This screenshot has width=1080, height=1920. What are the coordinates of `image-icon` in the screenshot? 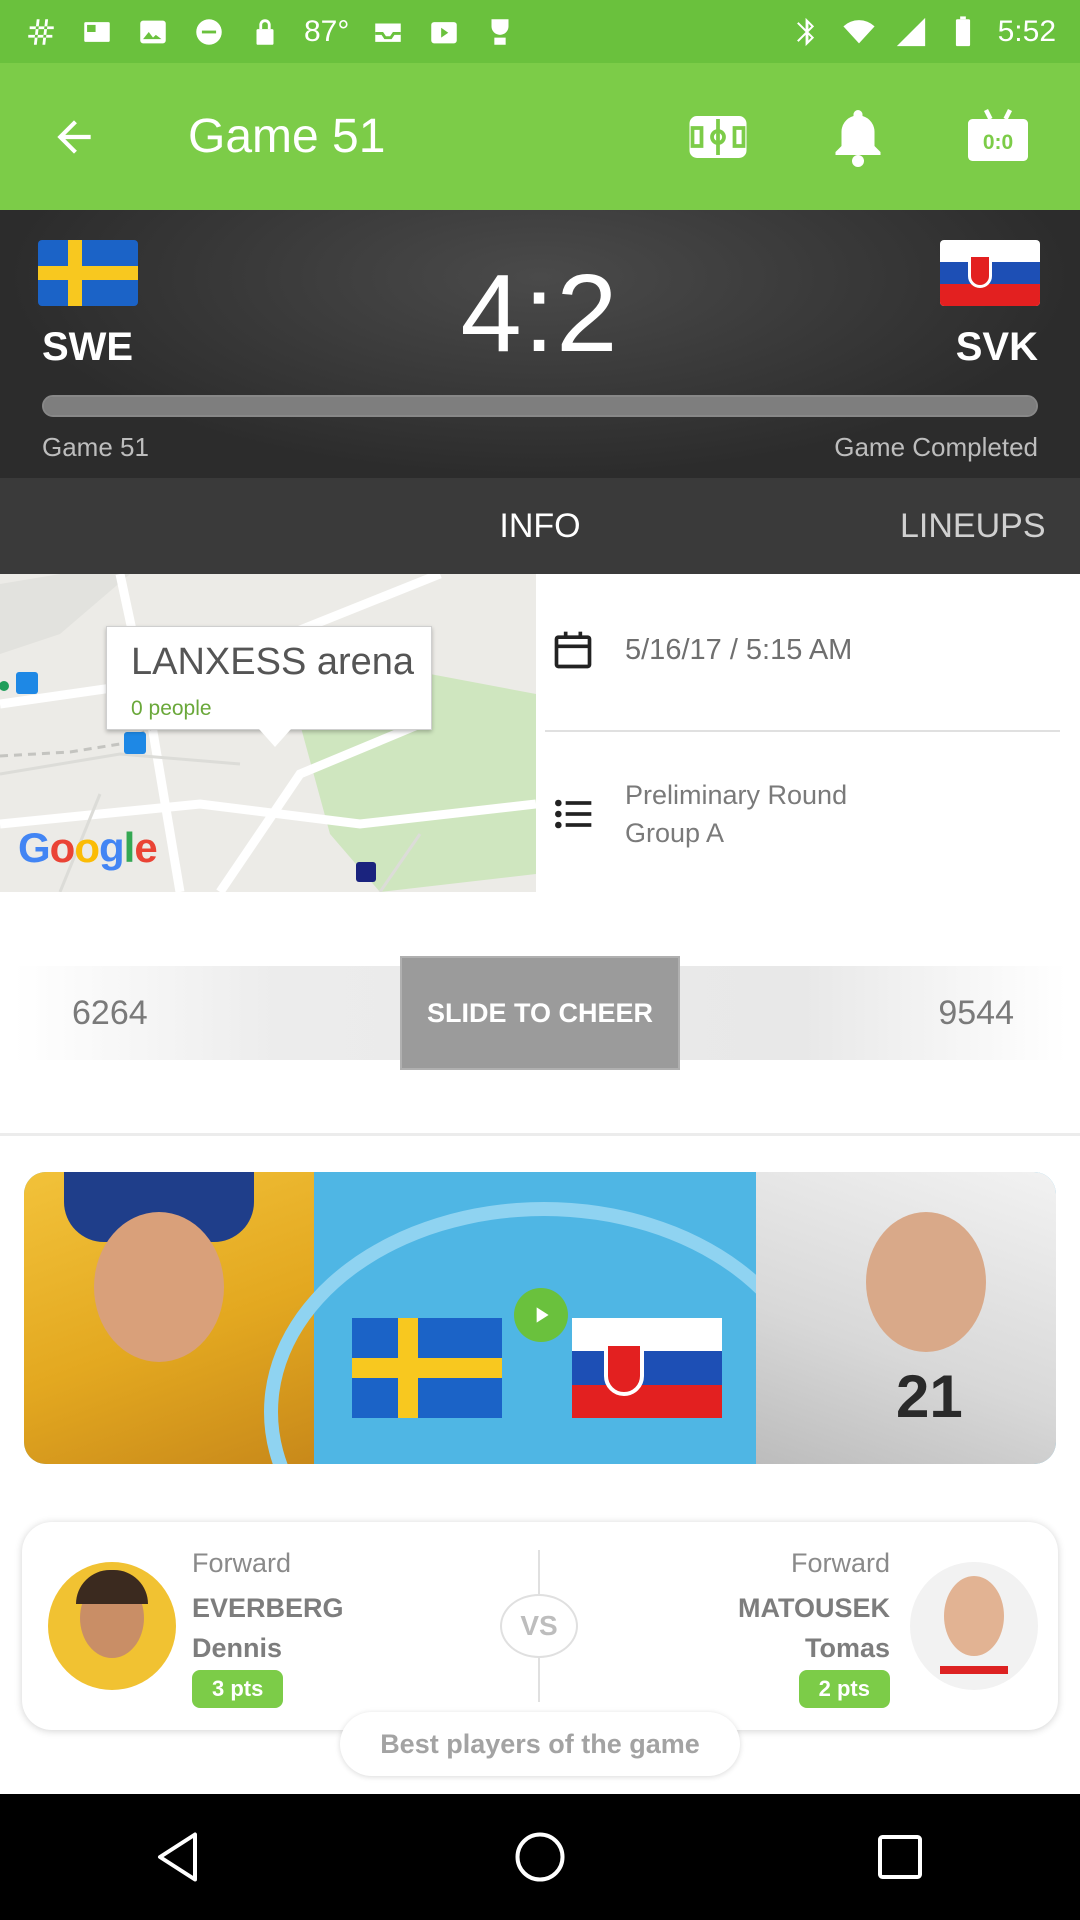 It's located at (153, 32).